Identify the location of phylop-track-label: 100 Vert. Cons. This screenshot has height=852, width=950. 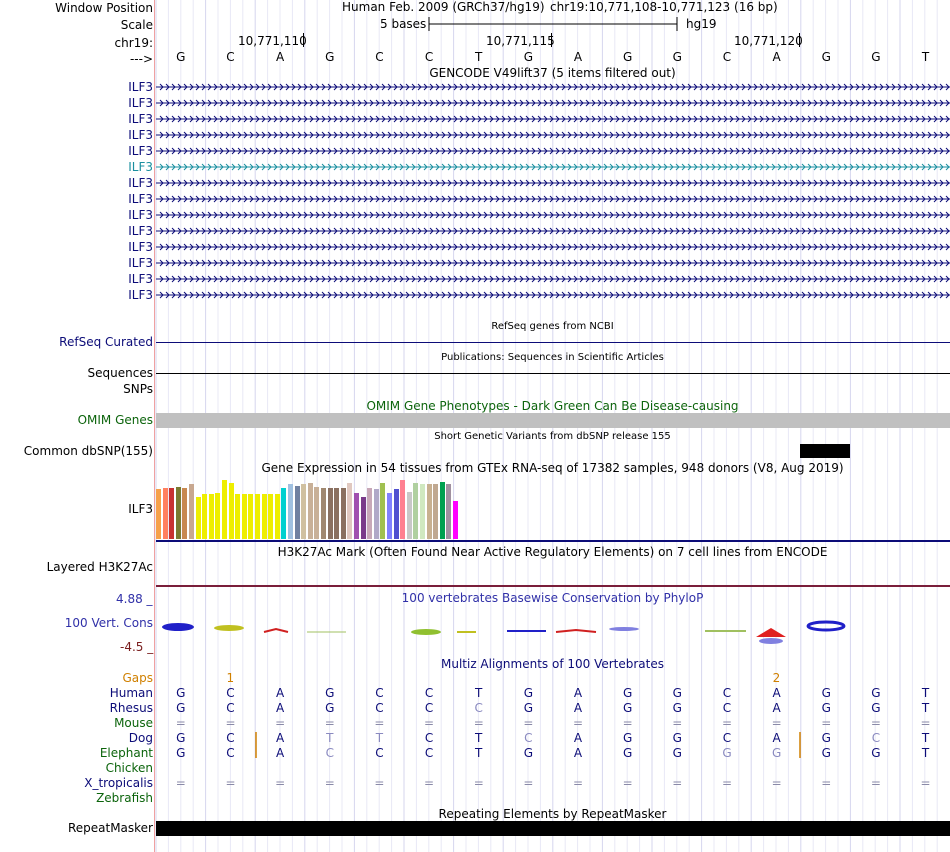
(109, 623).